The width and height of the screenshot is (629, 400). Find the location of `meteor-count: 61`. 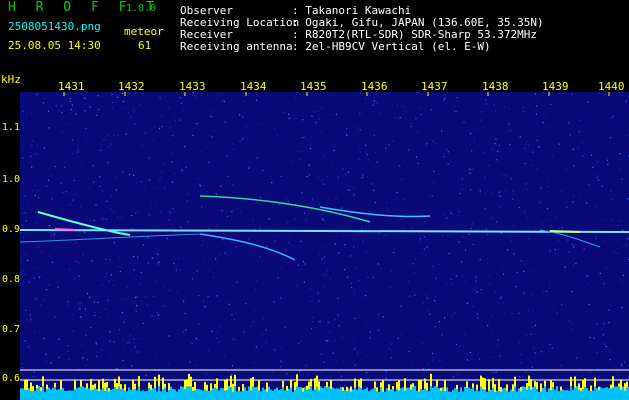

meteor-count: 61 is located at coordinates (145, 45).